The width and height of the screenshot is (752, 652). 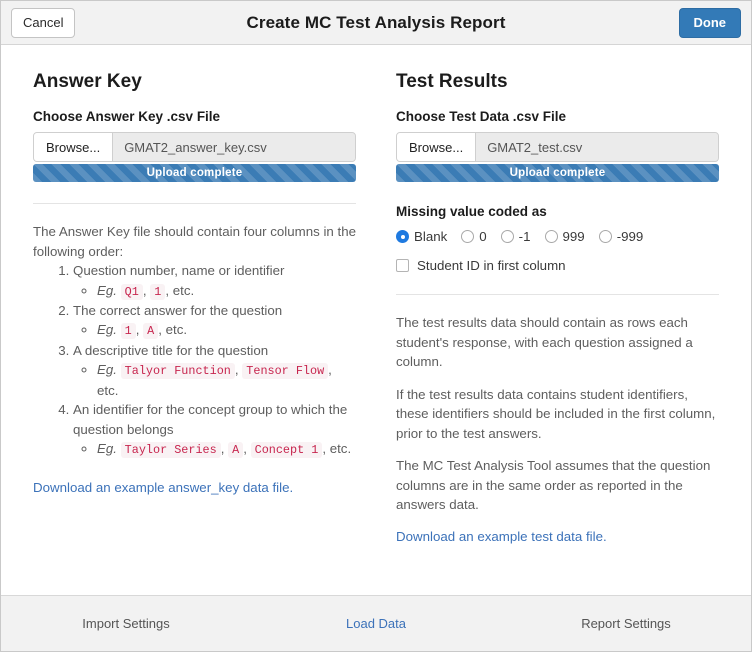 I want to click on list-item: Eg. Q1, 1, etc., so click(x=226, y=291).